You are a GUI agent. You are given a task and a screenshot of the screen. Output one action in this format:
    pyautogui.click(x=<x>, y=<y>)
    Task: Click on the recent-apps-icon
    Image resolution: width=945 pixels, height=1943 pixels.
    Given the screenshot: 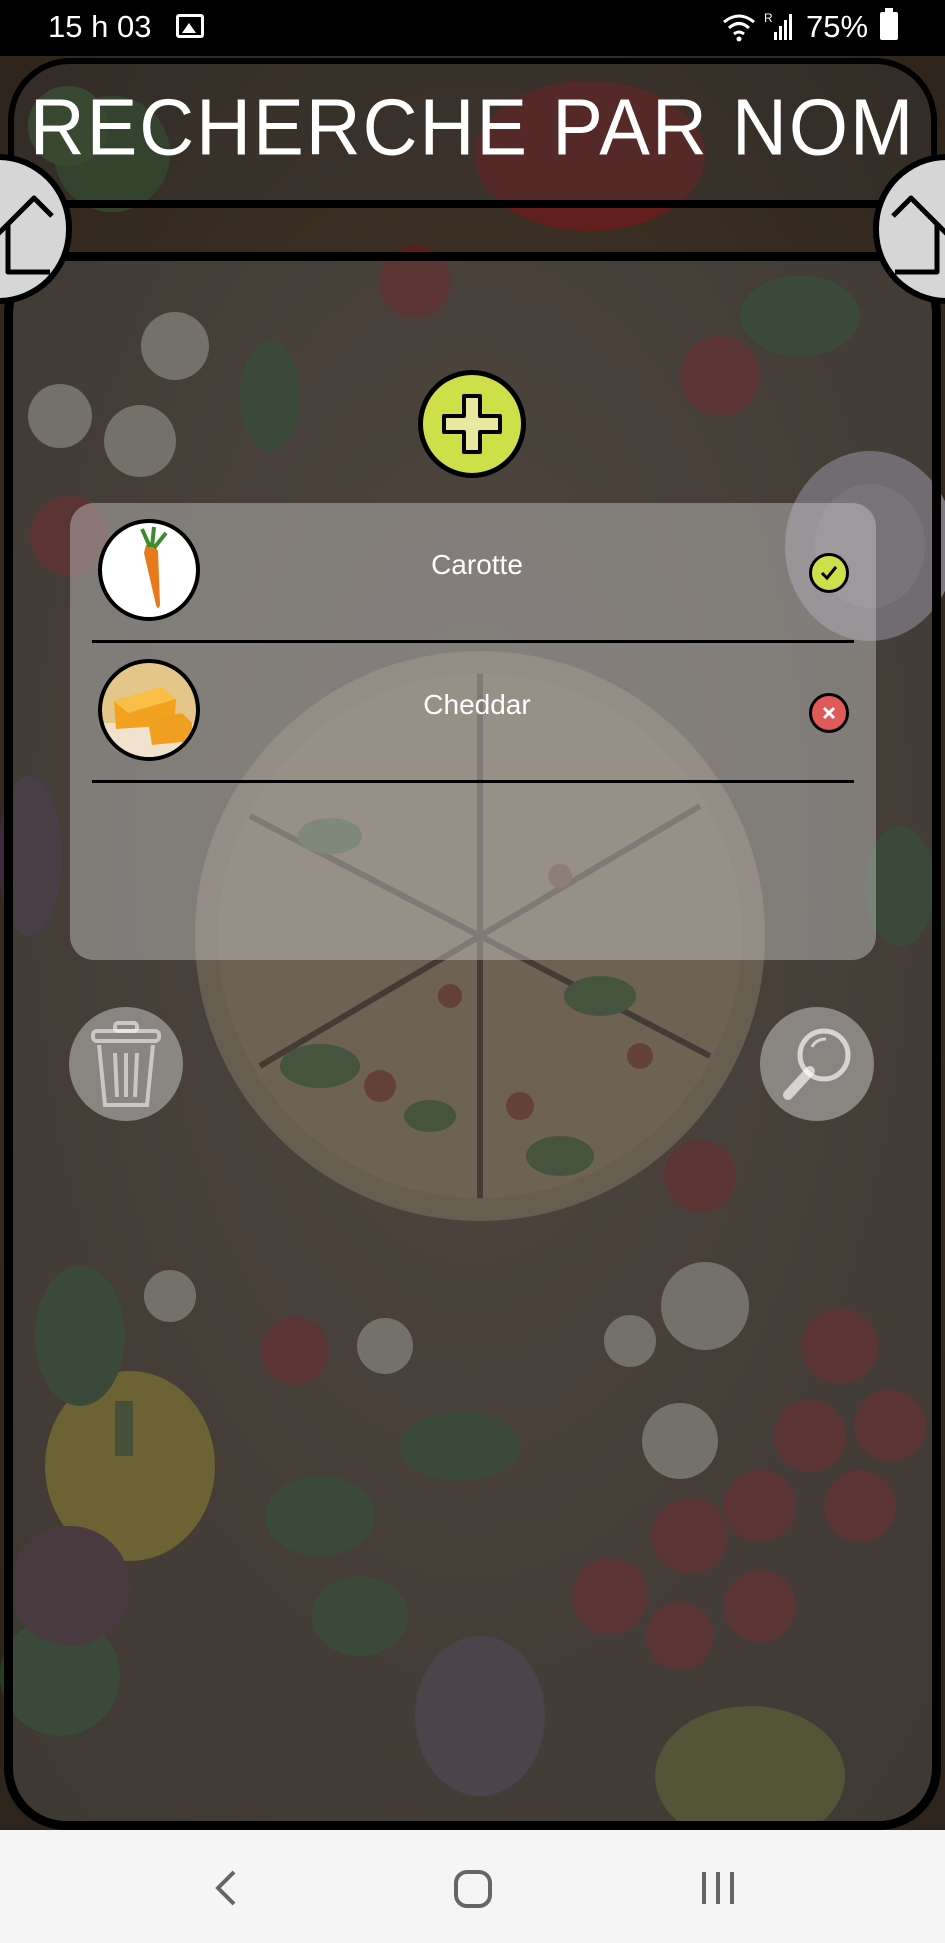 What is the action you would take?
    pyautogui.click(x=718, y=1888)
    